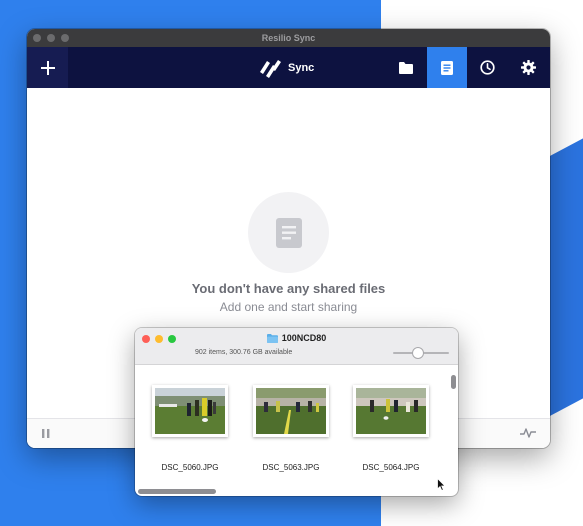 This screenshot has width=583, height=526. What do you see at coordinates (296, 346) in the screenshot?
I see `finder-titlebar: 100NCD80 902 items, 300.76 GB available` at bounding box center [296, 346].